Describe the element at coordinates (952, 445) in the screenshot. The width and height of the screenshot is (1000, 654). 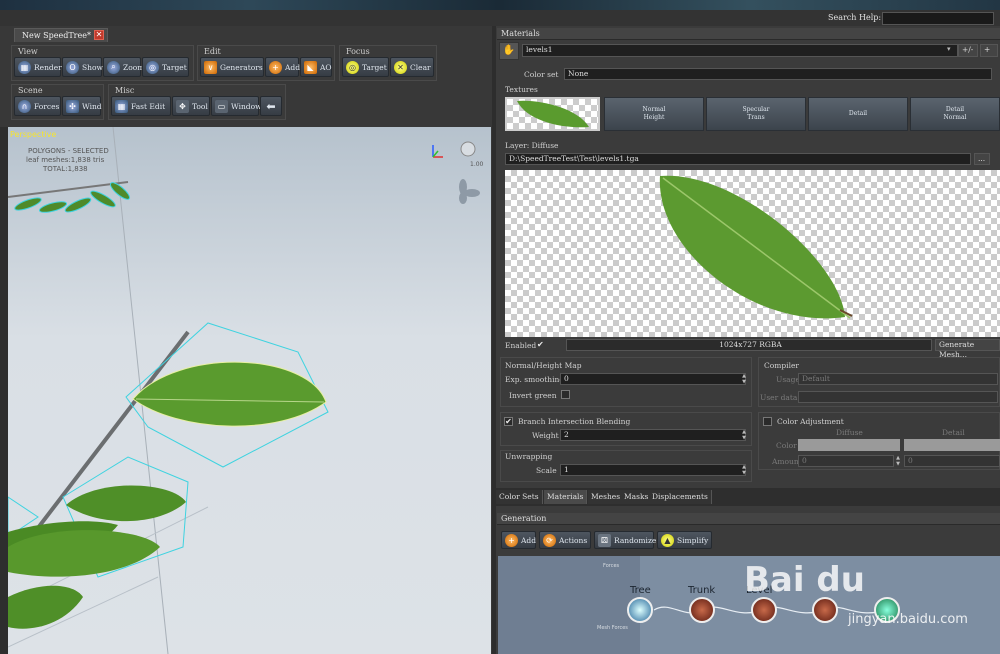
I see `detail-color-swatch` at that location.